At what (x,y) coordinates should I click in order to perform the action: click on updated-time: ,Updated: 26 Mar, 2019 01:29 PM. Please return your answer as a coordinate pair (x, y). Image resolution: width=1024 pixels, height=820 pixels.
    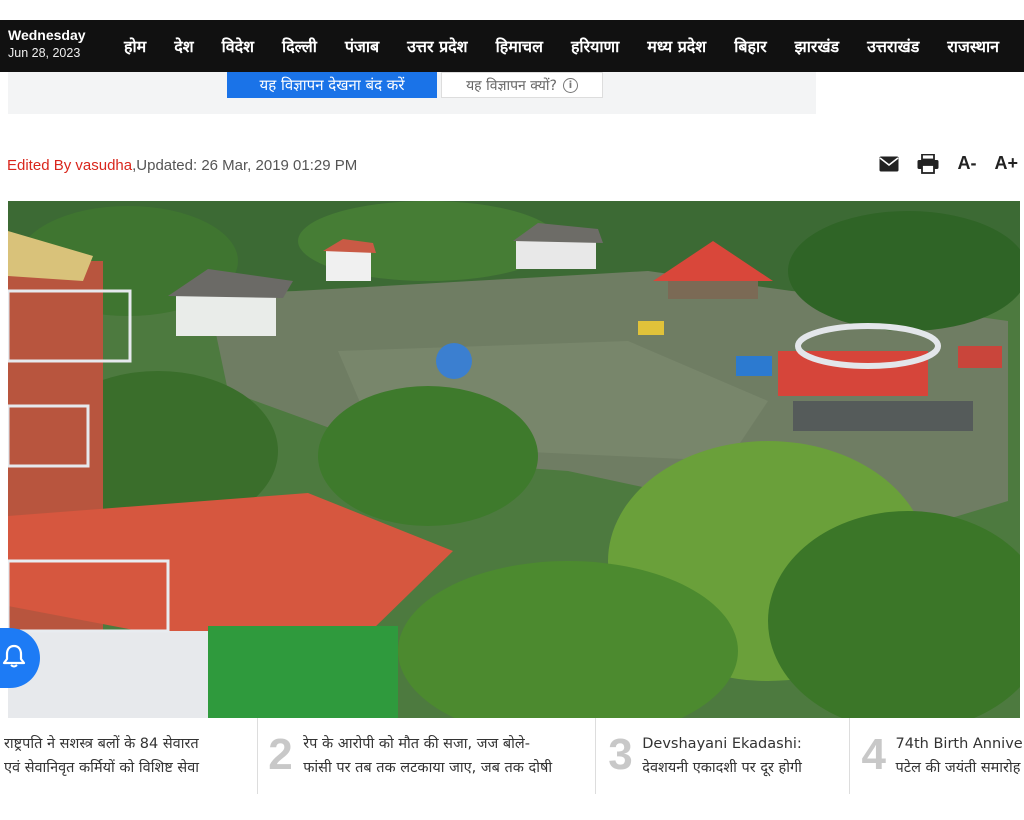
    Looking at the image, I should click on (245, 165).